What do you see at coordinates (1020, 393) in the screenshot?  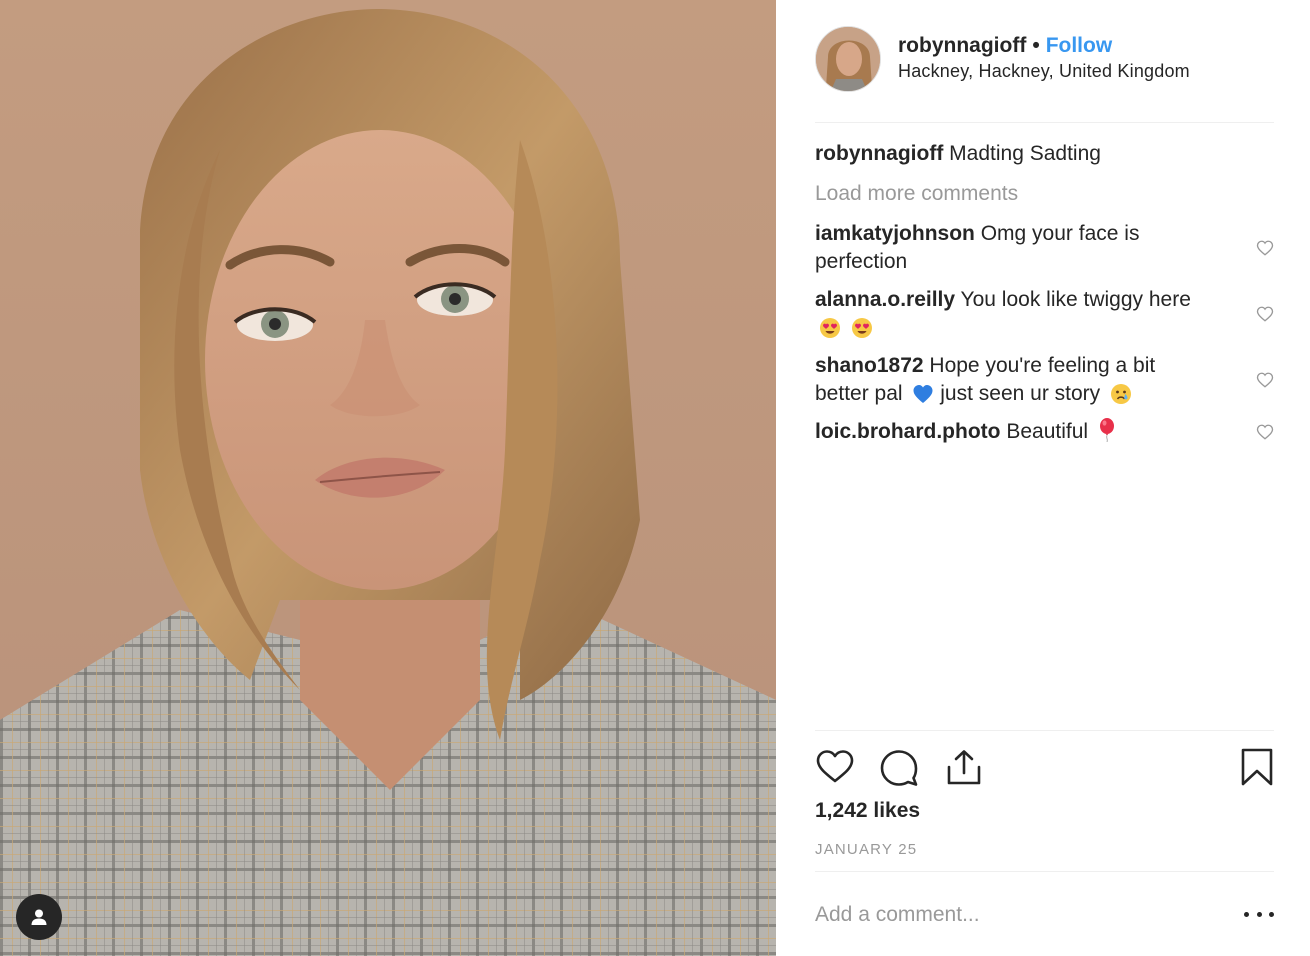 I see `comment-text-part-b: just seen ur story` at bounding box center [1020, 393].